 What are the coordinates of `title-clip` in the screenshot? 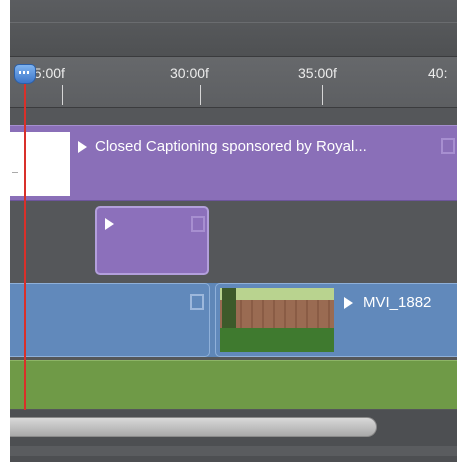 It's located at (152, 240).